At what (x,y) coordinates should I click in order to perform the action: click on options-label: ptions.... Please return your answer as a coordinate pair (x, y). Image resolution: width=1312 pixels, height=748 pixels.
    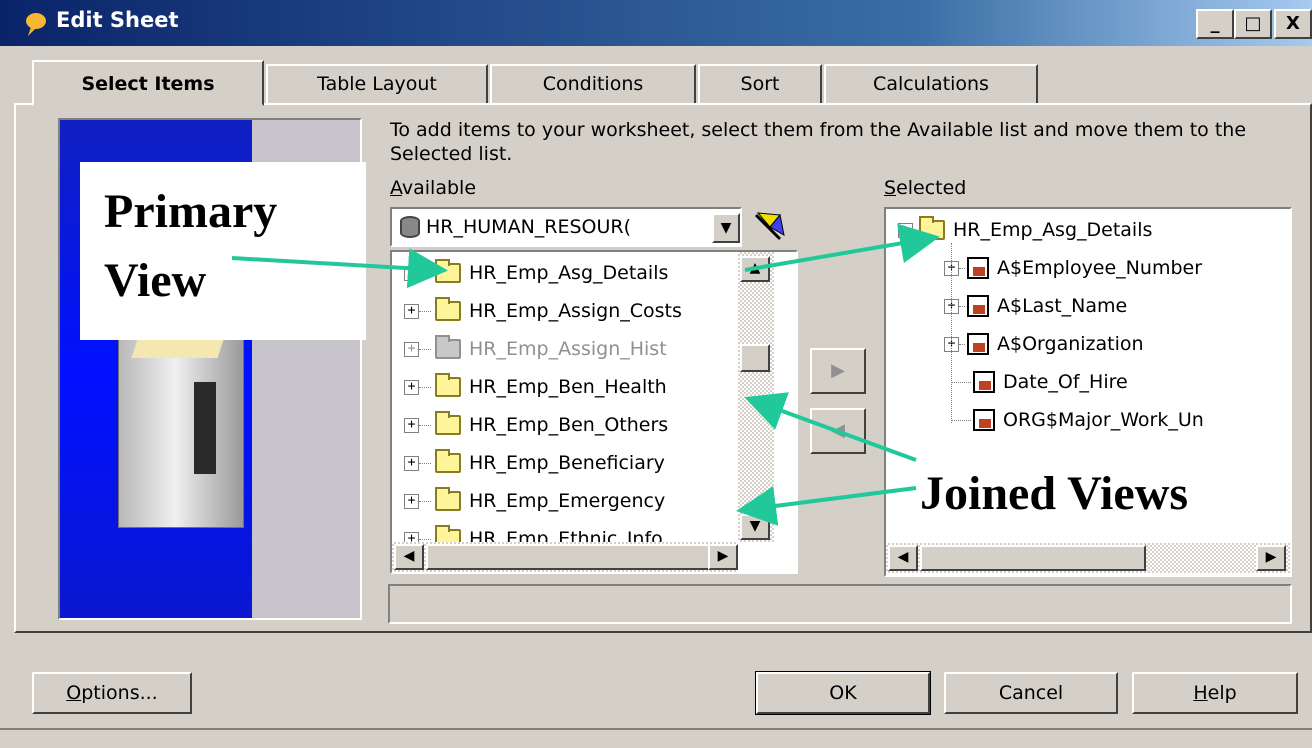
    Looking at the image, I should click on (119, 693).